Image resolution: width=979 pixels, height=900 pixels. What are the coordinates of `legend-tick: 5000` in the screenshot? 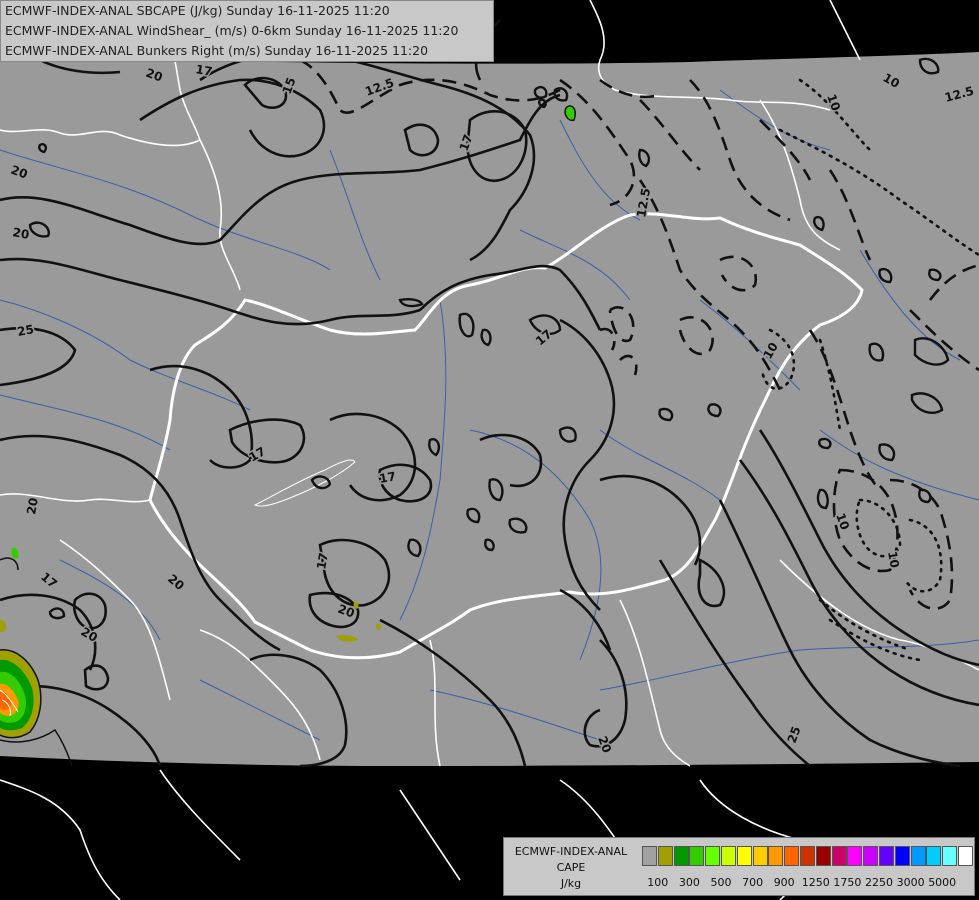 It's located at (942, 882).